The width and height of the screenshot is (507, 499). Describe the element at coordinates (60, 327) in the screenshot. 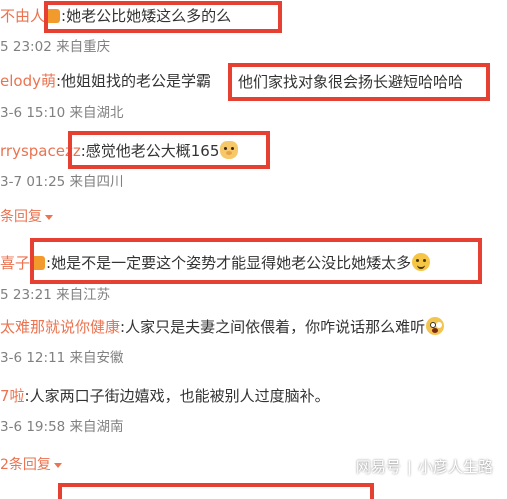

I see `comment-5-username: 太难那就说你健康` at that location.